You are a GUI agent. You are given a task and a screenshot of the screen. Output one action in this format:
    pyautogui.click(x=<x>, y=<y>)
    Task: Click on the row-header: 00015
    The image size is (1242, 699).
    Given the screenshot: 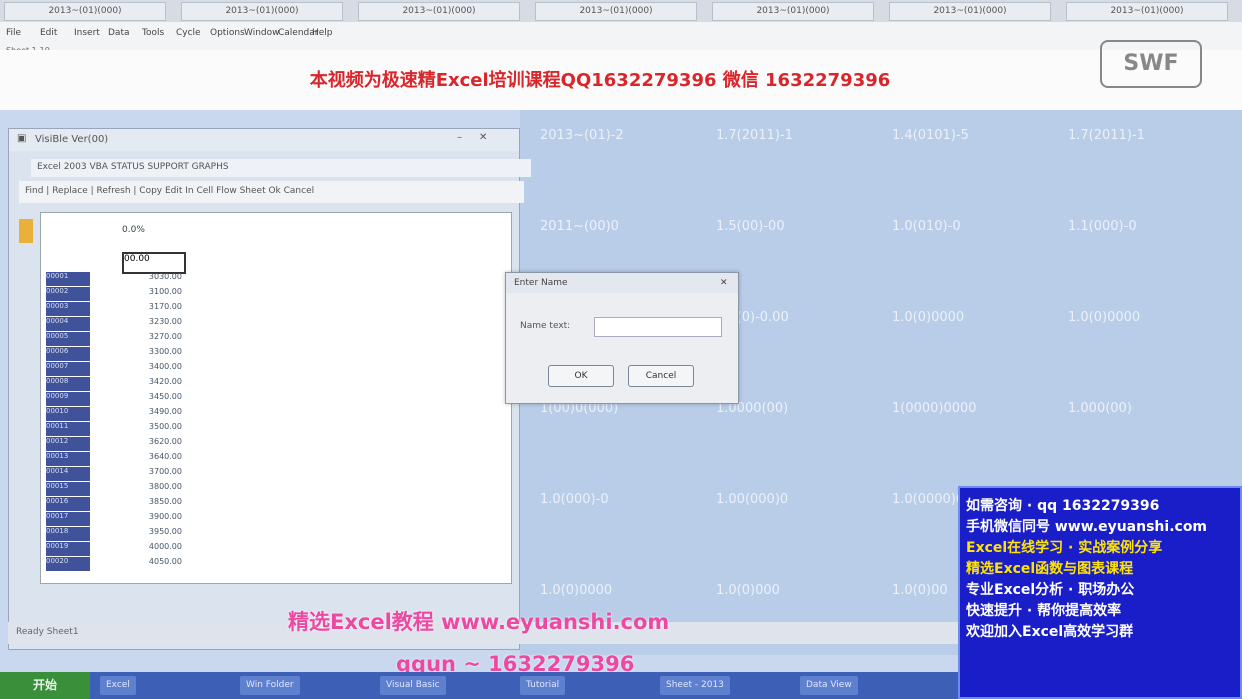 What is the action you would take?
    pyautogui.click(x=68, y=489)
    